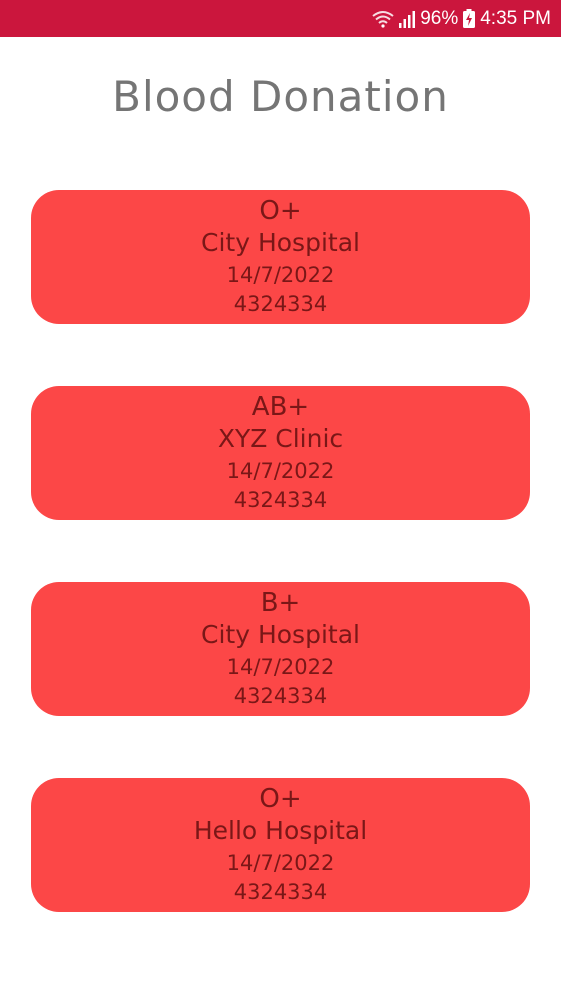  Describe the element at coordinates (515, 18) in the screenshot. I see `status-time: 4:35 PM` at that location.